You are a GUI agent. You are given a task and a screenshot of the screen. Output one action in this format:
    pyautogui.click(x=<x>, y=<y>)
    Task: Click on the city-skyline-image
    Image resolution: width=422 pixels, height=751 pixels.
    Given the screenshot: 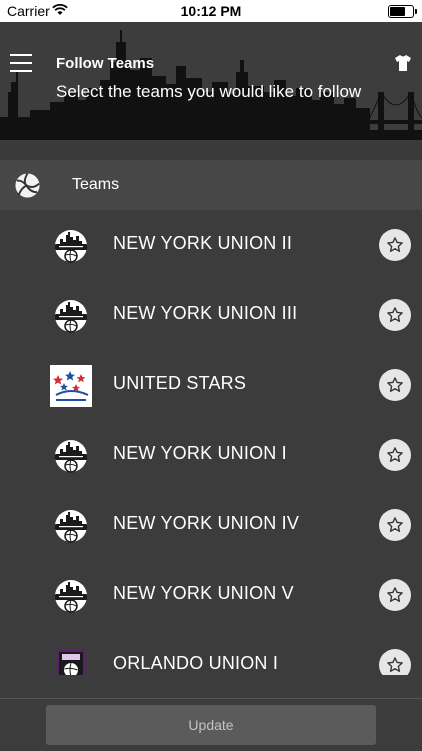 What is the action you would take?
    pyautogui.click(x=211, y=85)
    